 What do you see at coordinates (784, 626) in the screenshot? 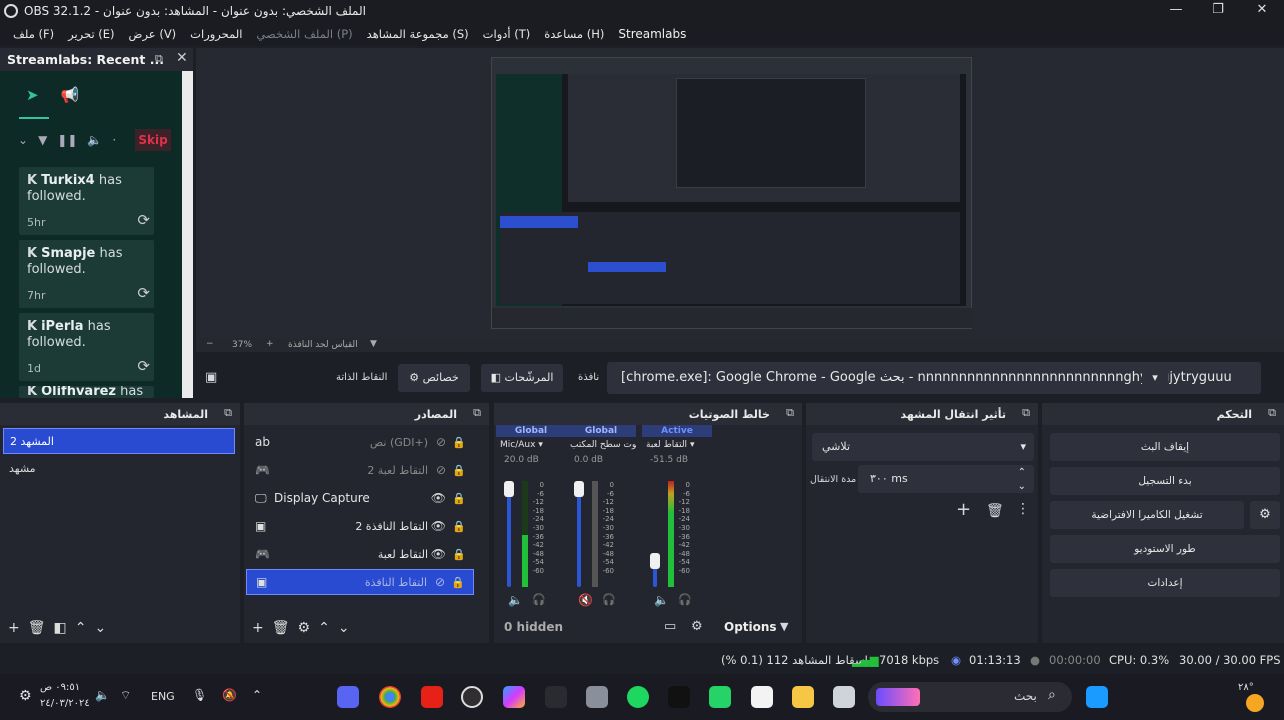
I see `options-chevron-down-icon: ▼` at bounding box center [784, 626].